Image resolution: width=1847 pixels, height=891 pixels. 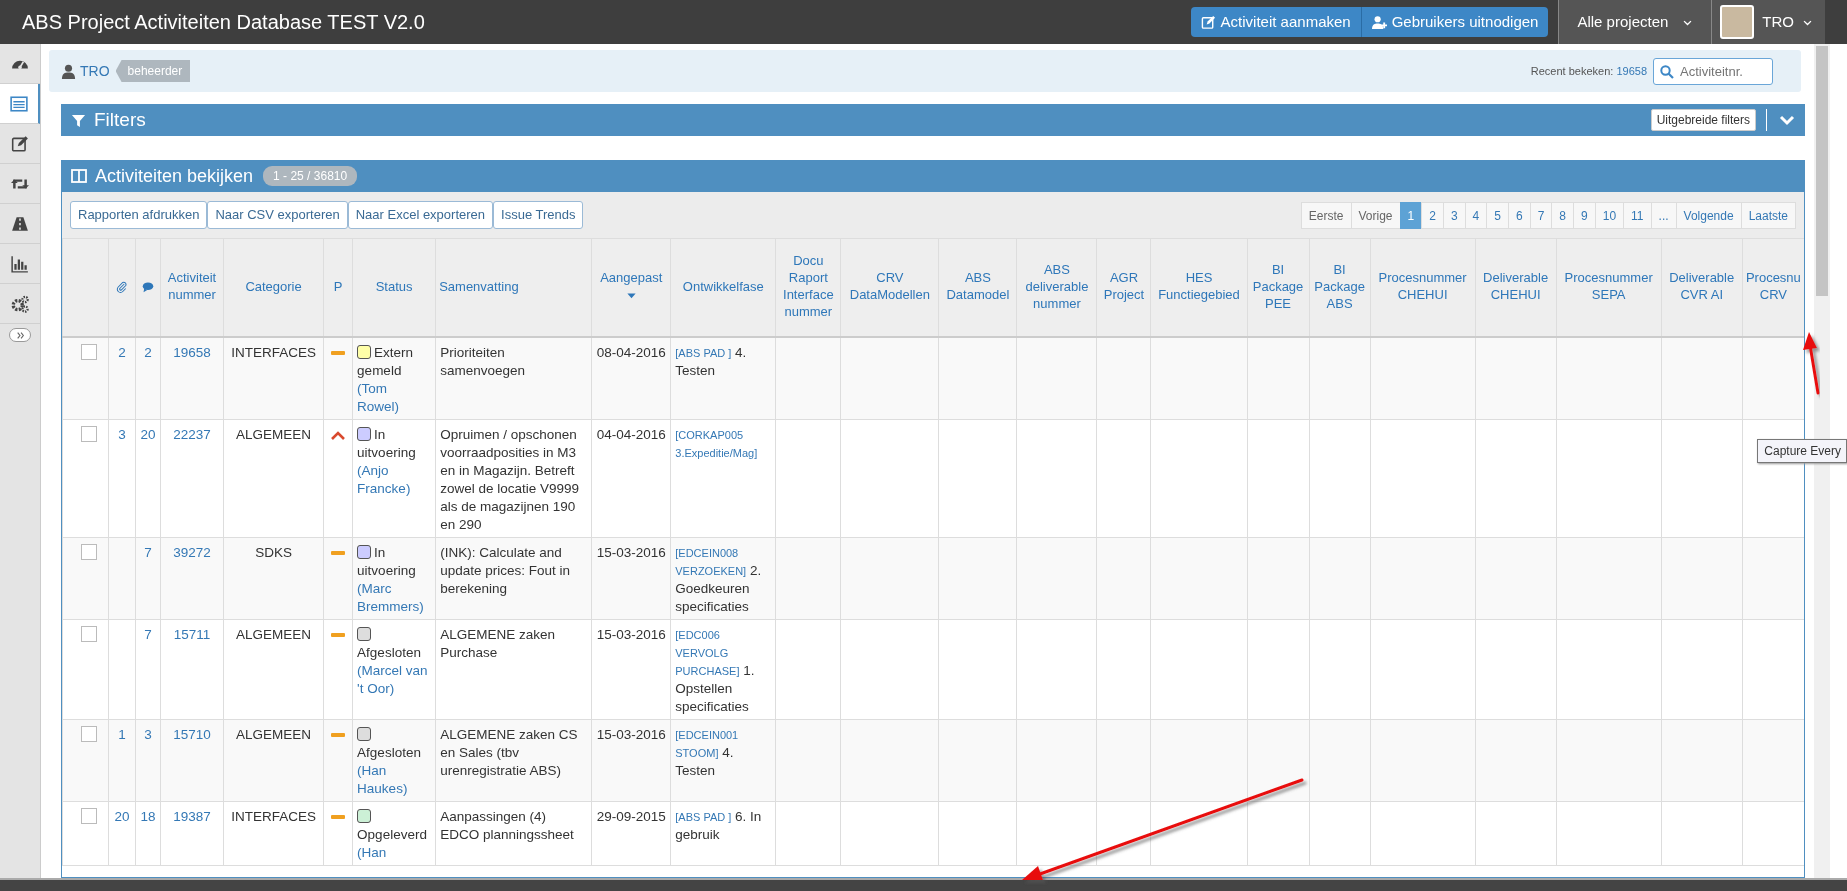 What do you see at coordinates (1773, 287) in the screenshot?
I see `column-header: Procesnu CRV` at bounding box center [1773, 287].